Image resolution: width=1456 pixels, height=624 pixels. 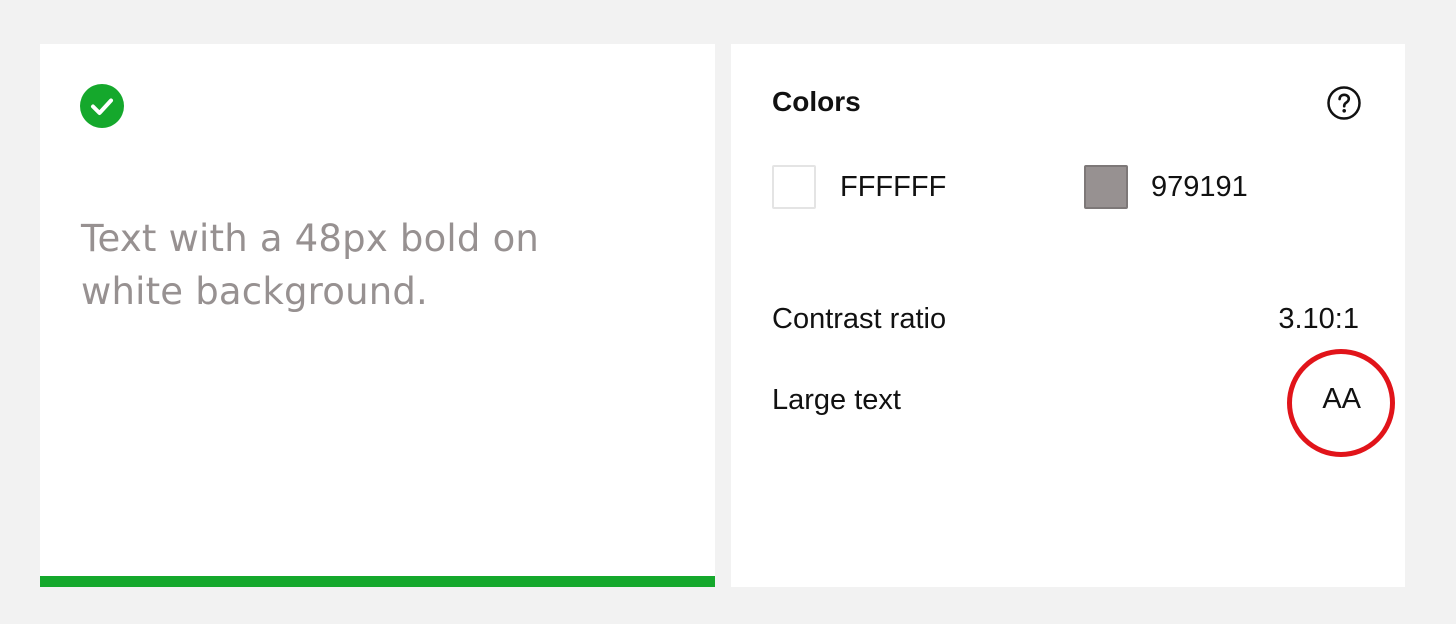 What do you see at coordinates (836, 400) in the screenshot?
I see `large-text-label: Large text` at bounding box center [836, 400].